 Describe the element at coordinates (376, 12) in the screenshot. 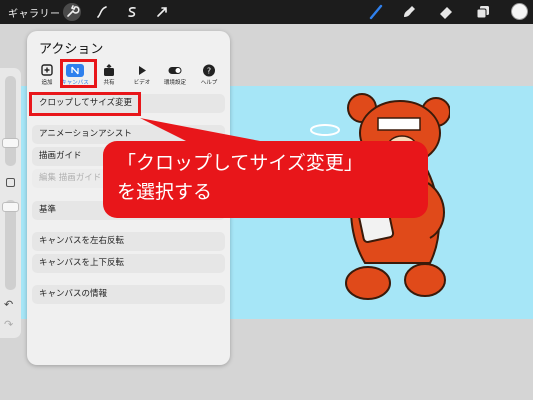

I see `brush-icon` at that location.